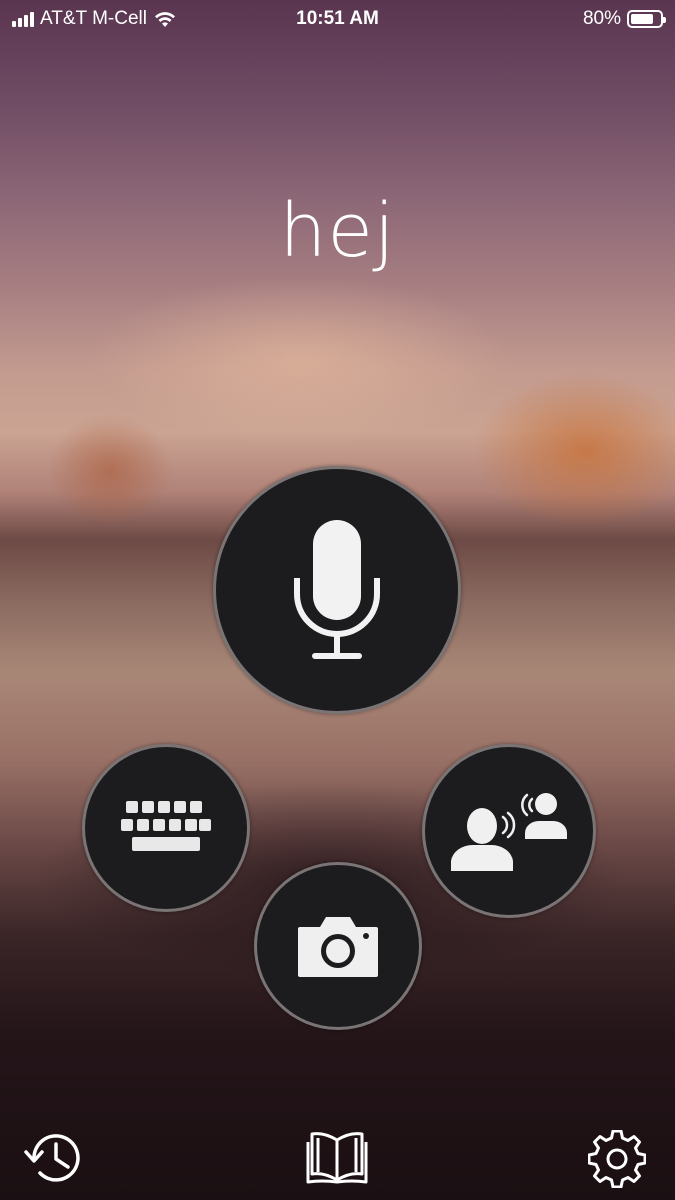 This screenshot has height=1200, width=675. What do you see at coordinates (601, 18) in the screenshot?
I see `battery-percent: 80%` at bounding box center [601, 18].